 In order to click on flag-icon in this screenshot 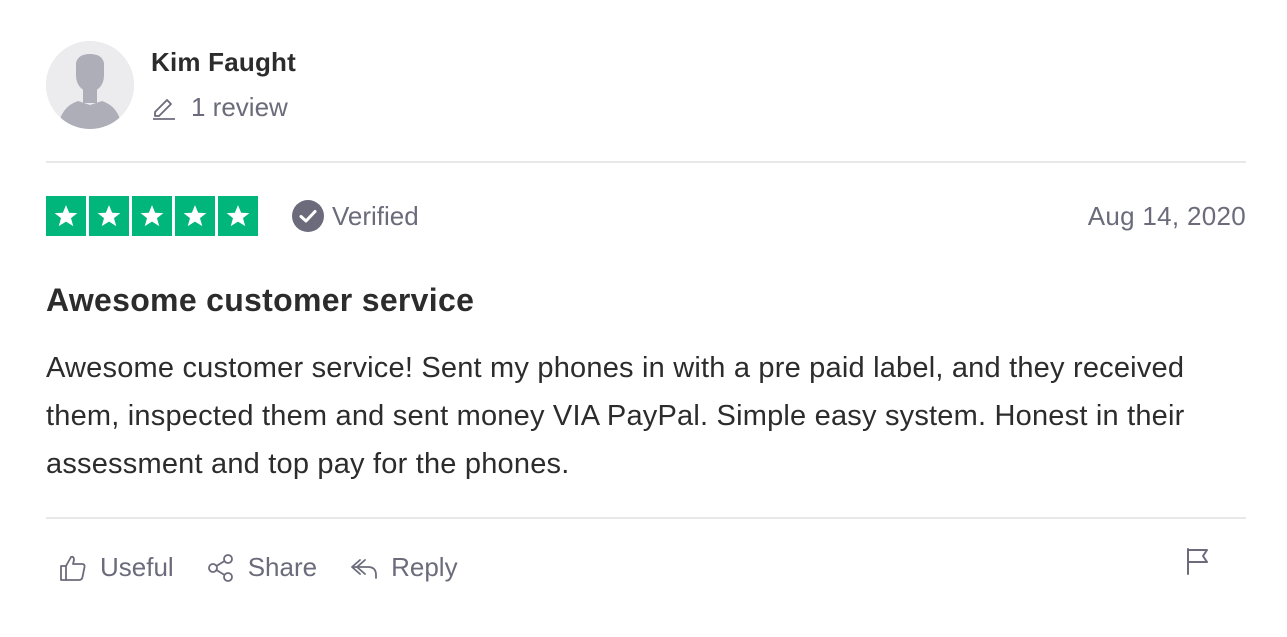, I will do `click(1198, 561)`.